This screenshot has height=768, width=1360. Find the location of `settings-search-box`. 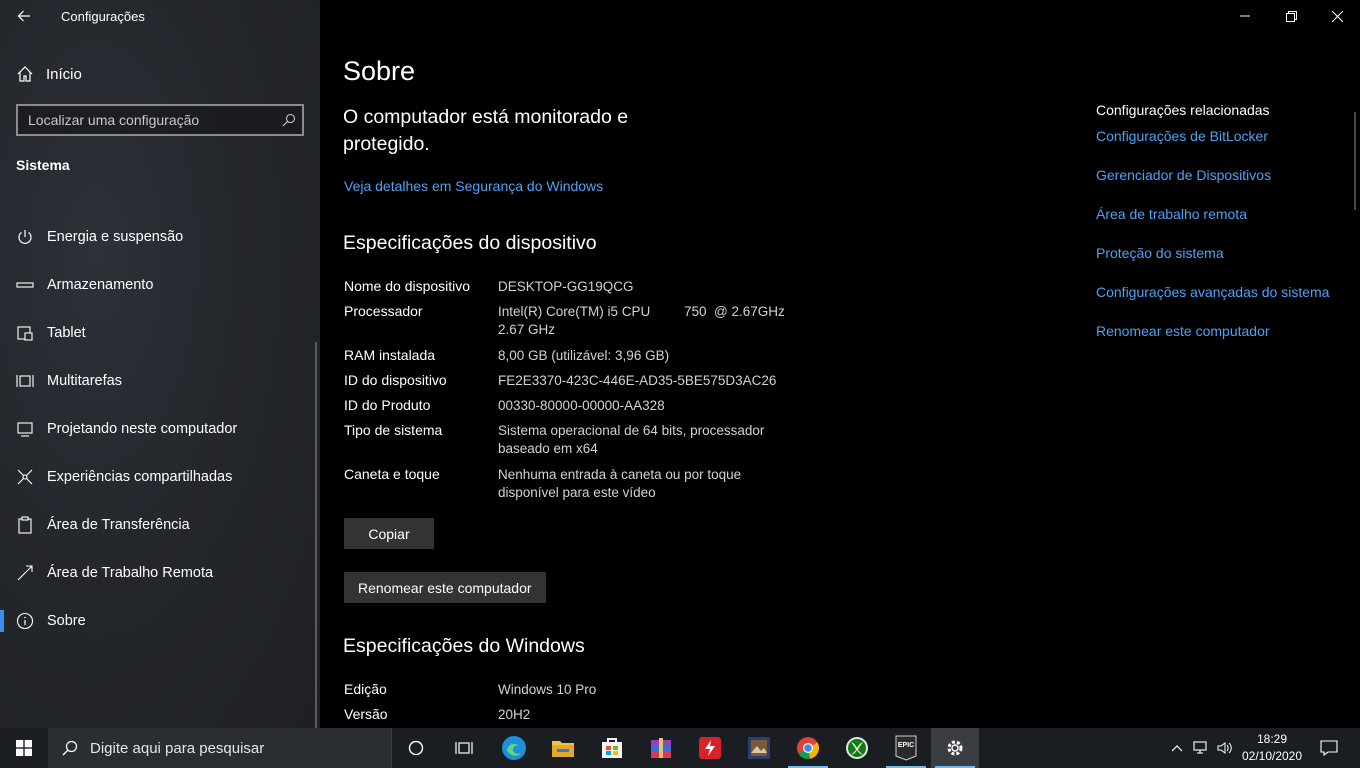

settings-search-box is located at coordinates (160, 120).